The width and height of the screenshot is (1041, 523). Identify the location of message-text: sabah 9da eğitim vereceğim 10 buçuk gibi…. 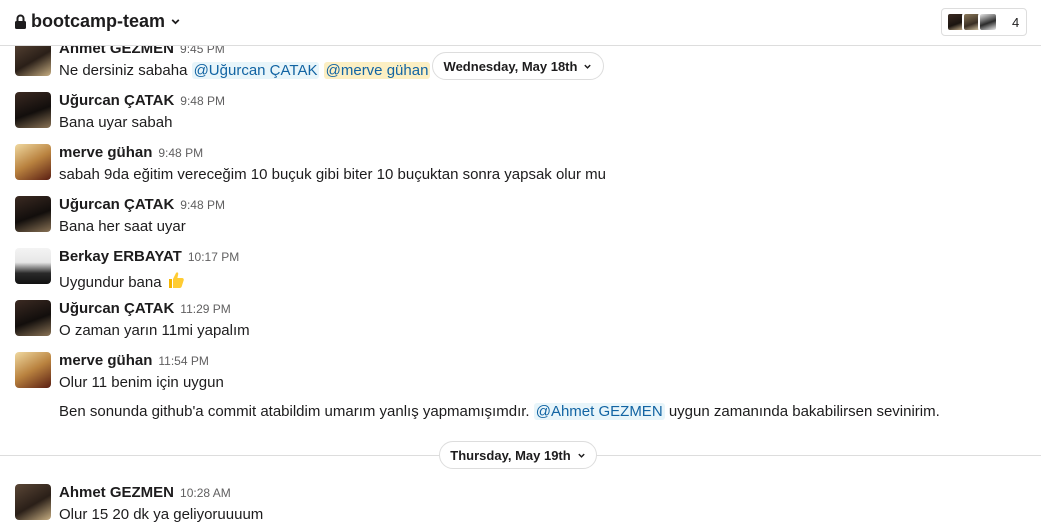
(332, 174).